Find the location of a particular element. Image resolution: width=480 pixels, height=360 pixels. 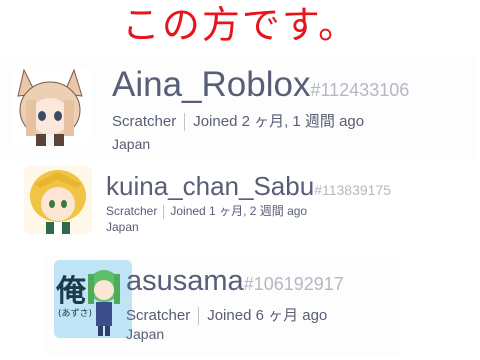

username-text: Aina_Roblox is located at coordinates (211, 84).